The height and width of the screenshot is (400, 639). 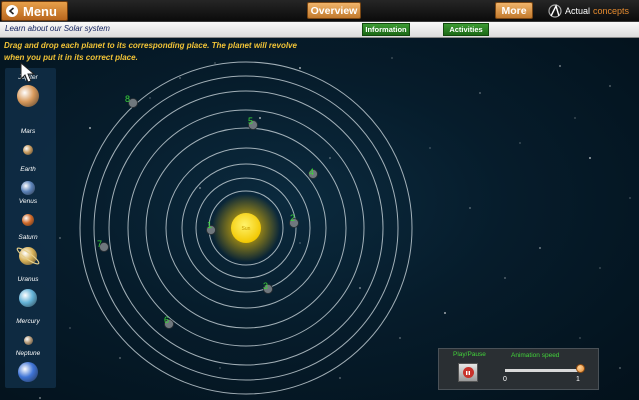 I want to click on slot-number-label: 4, so click(x=311, y=172).